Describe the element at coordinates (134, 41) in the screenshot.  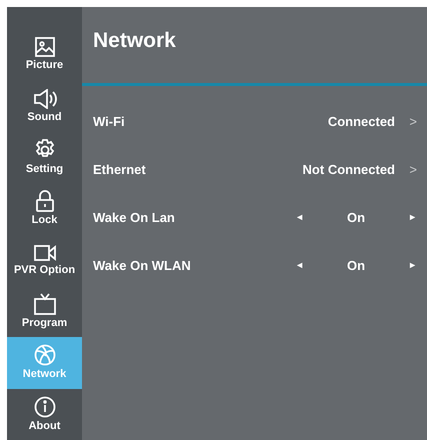
I see `panel-title: Network` at that location.